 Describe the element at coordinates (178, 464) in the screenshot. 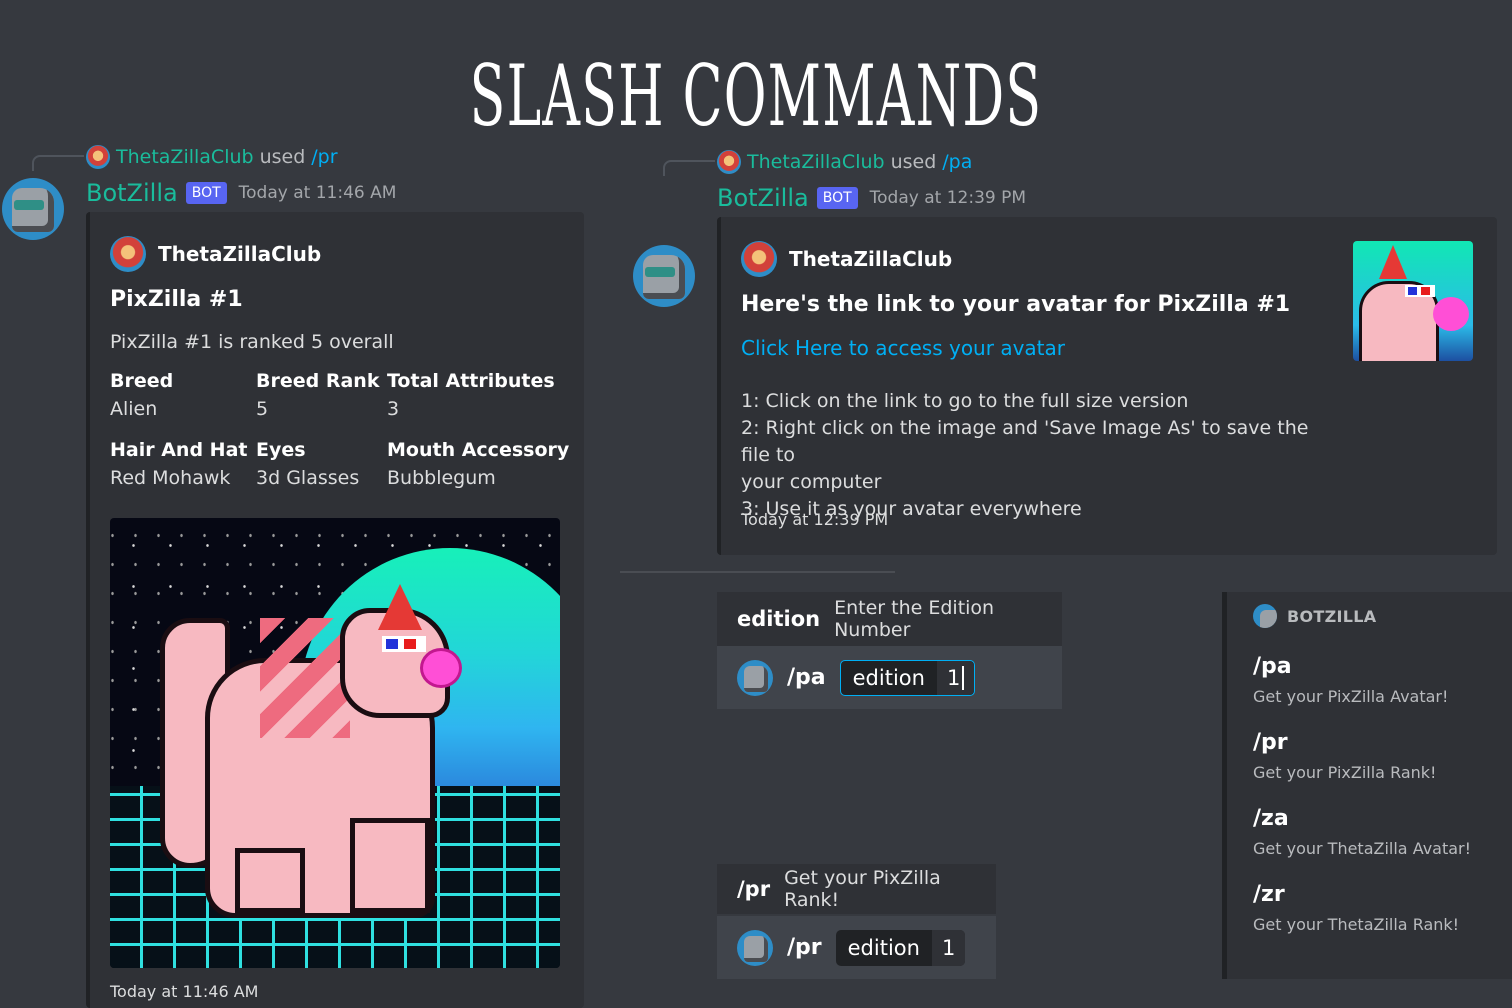

I see `field-hair-and-hat: Hair And Hat Red Mohawk` at that location.